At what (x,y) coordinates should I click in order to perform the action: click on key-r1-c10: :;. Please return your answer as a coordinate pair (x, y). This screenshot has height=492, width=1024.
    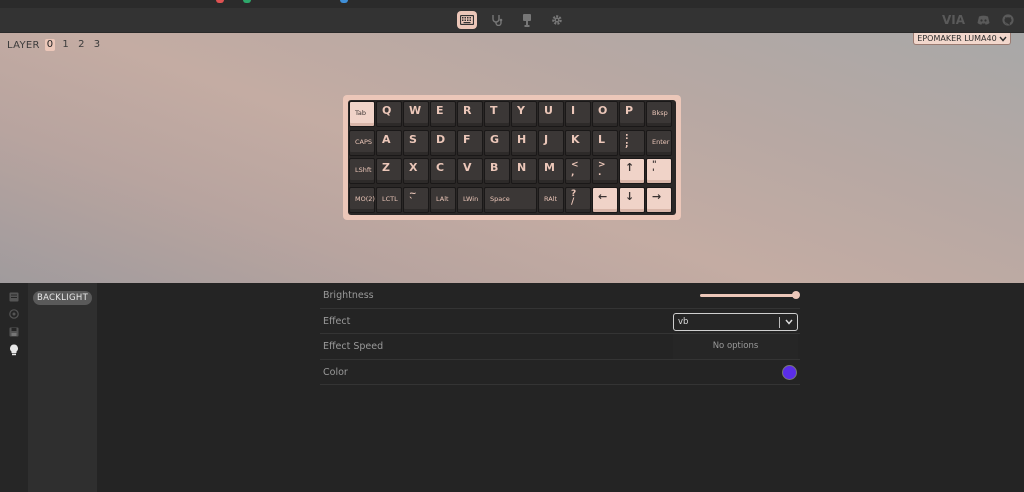
    Looking at the image, I should click on (632, 142).